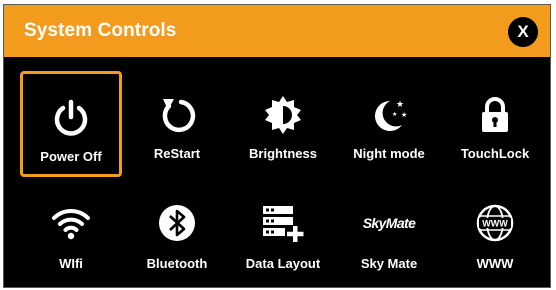 Image resolution: width=556 pixels, height=290 pixels. I want to click on www-button: WWW WWW, so click(495, 234).